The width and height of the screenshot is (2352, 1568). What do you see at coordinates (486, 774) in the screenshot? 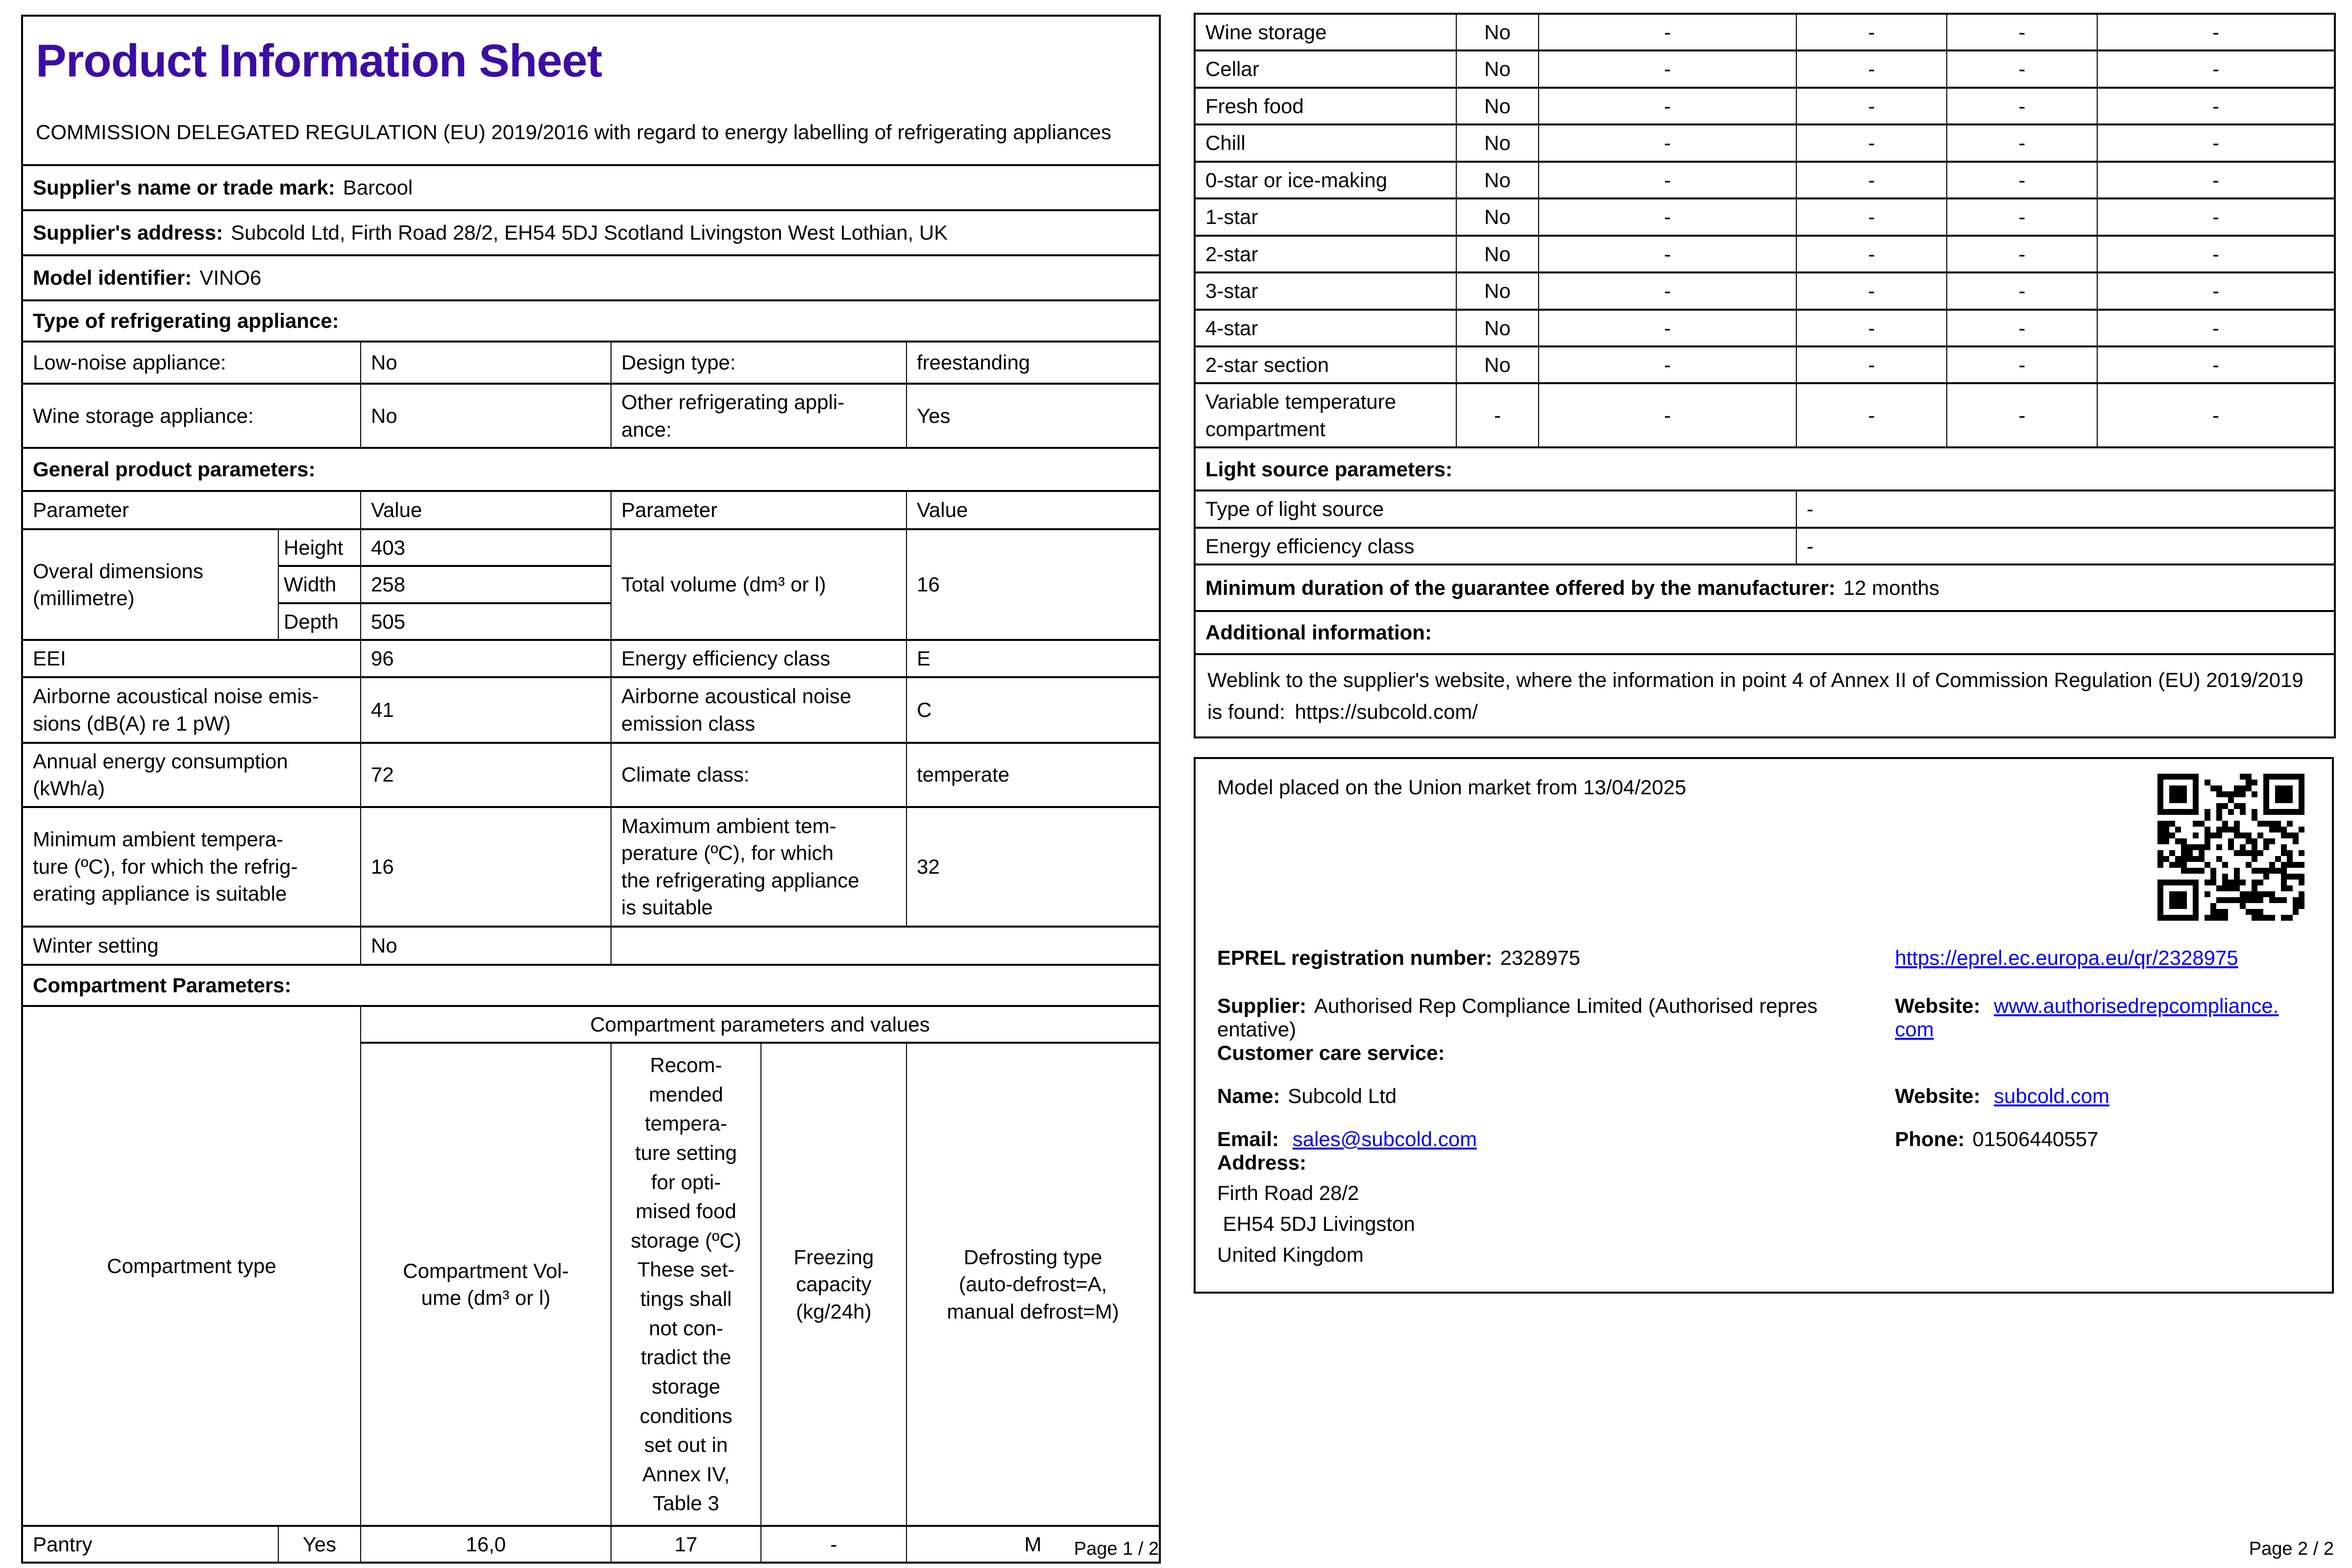
I see `annual-energy-value: 72` at bounding box center [486, 774].